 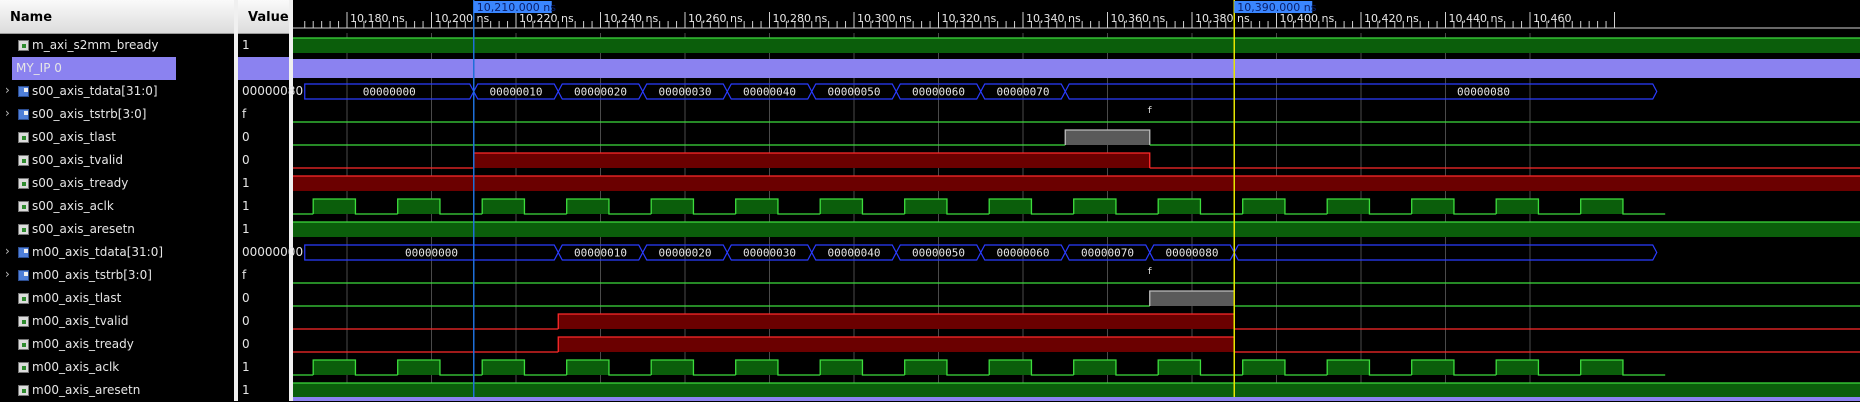 What do you see at coordinates (83, 229) in the screenshot?
I see `signal-name-label: s00_axis_aresetn` at bounding box center [83, 229].